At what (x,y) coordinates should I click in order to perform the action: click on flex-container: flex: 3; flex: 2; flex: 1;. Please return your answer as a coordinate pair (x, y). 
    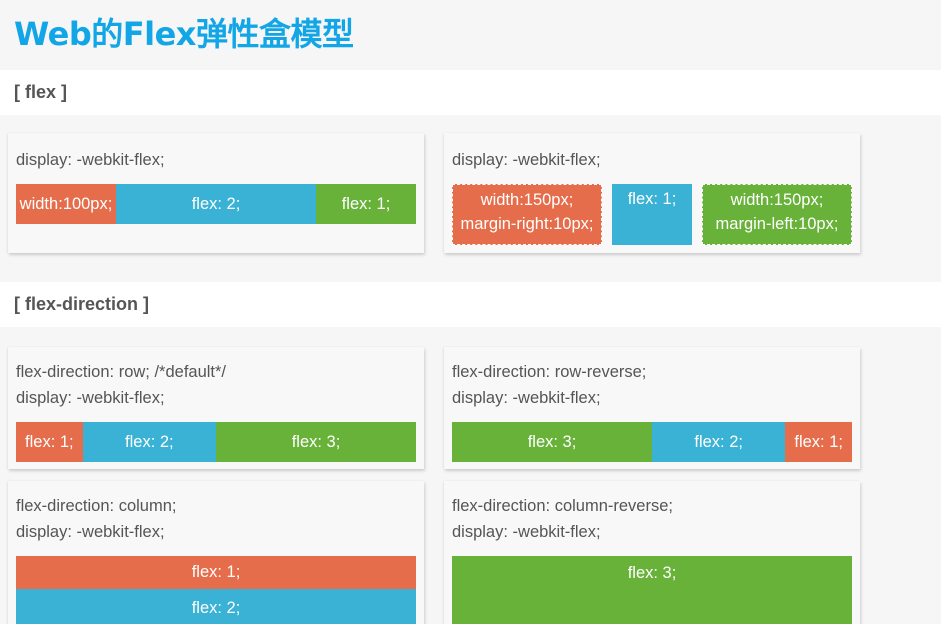
    Looking at the image, I should click on (652, 442).